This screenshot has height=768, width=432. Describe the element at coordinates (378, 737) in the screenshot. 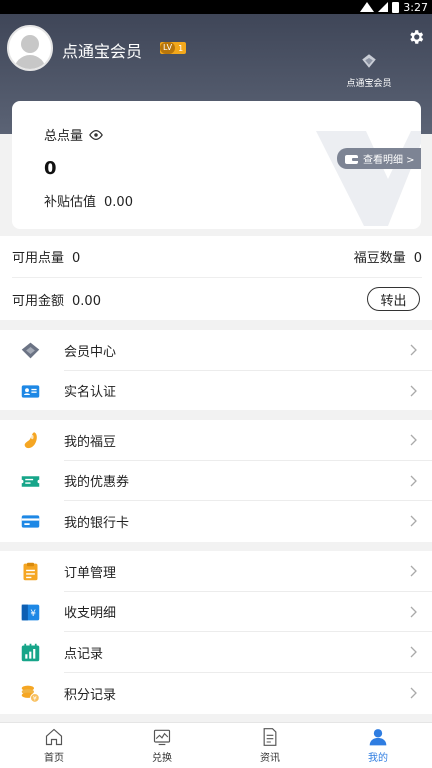

I see `profile-icon` at that location.